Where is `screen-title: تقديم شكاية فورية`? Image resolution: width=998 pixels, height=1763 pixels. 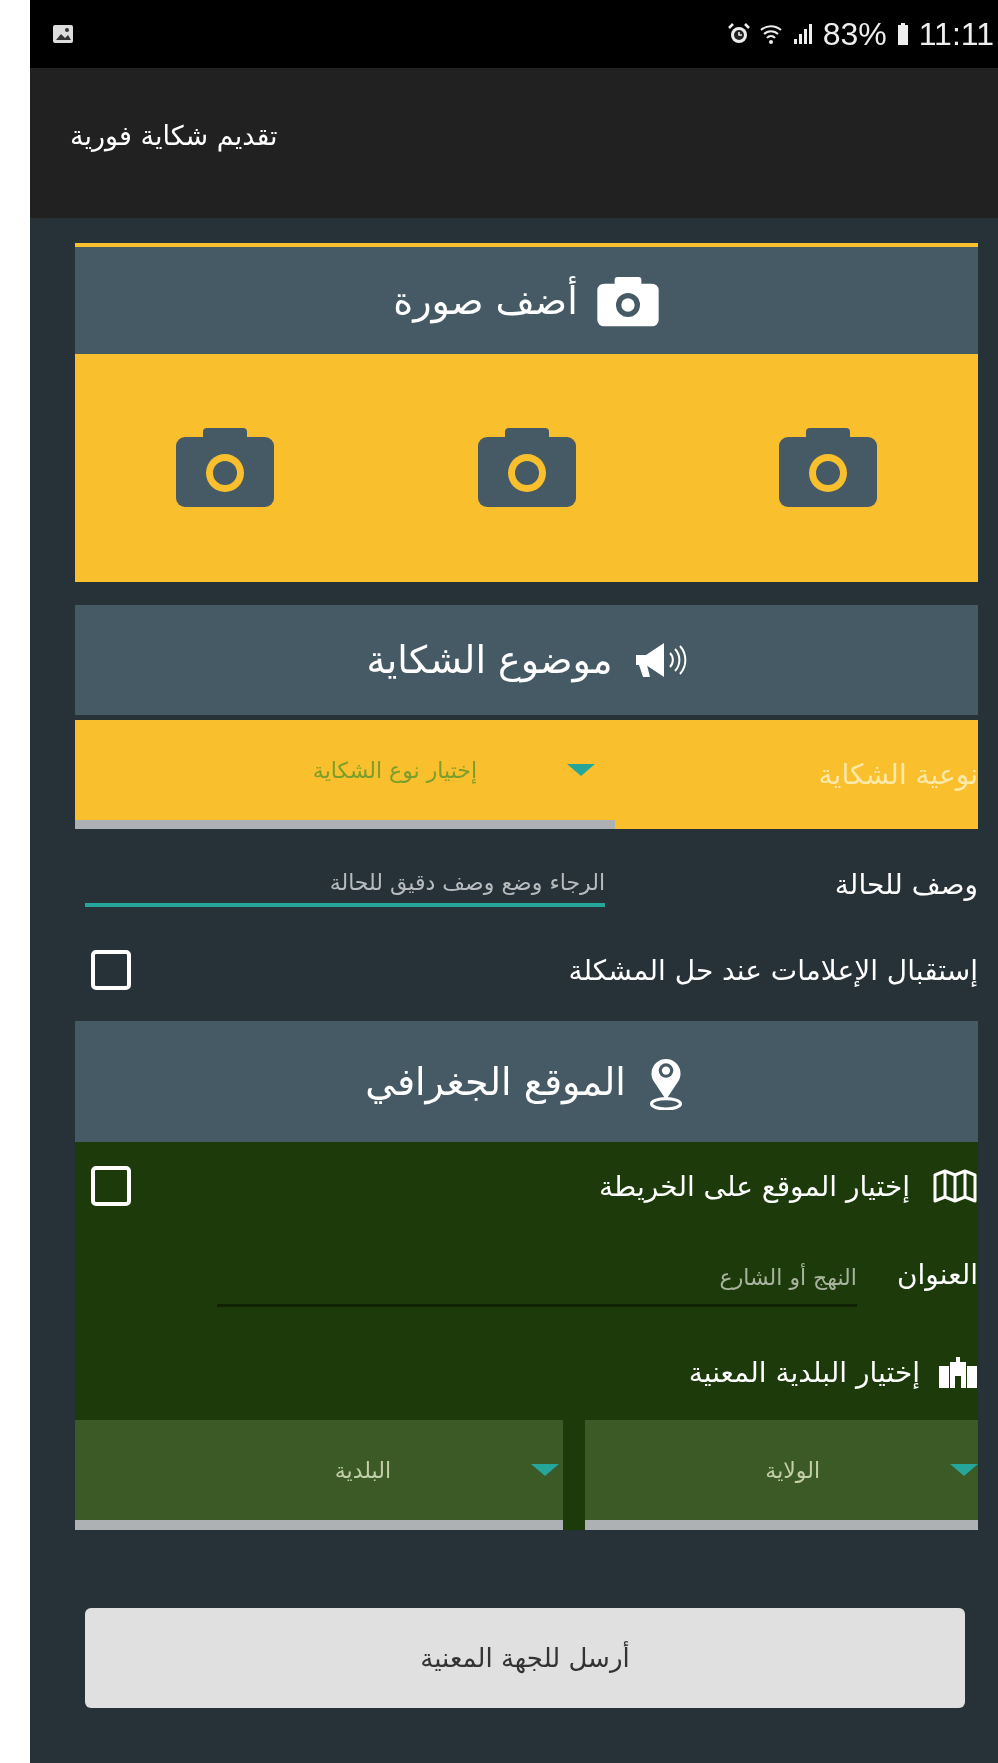 screen-title: تقديم شكاية فورية is located at coordinates (174, 135).